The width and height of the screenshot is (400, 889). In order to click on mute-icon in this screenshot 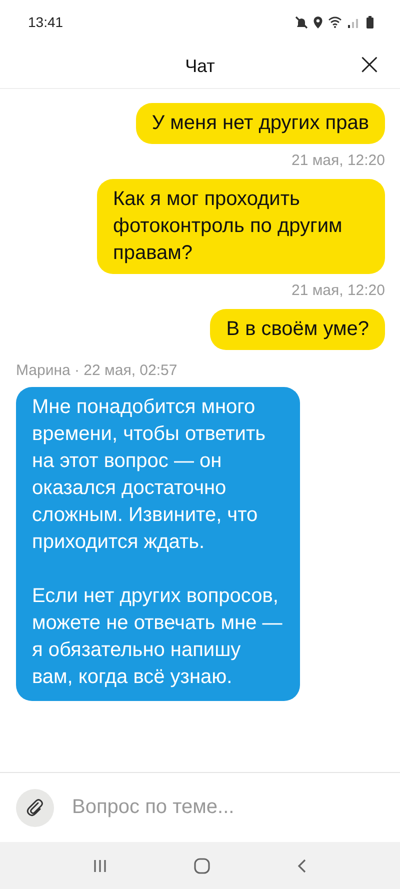, I will do `click(301, 22)`.